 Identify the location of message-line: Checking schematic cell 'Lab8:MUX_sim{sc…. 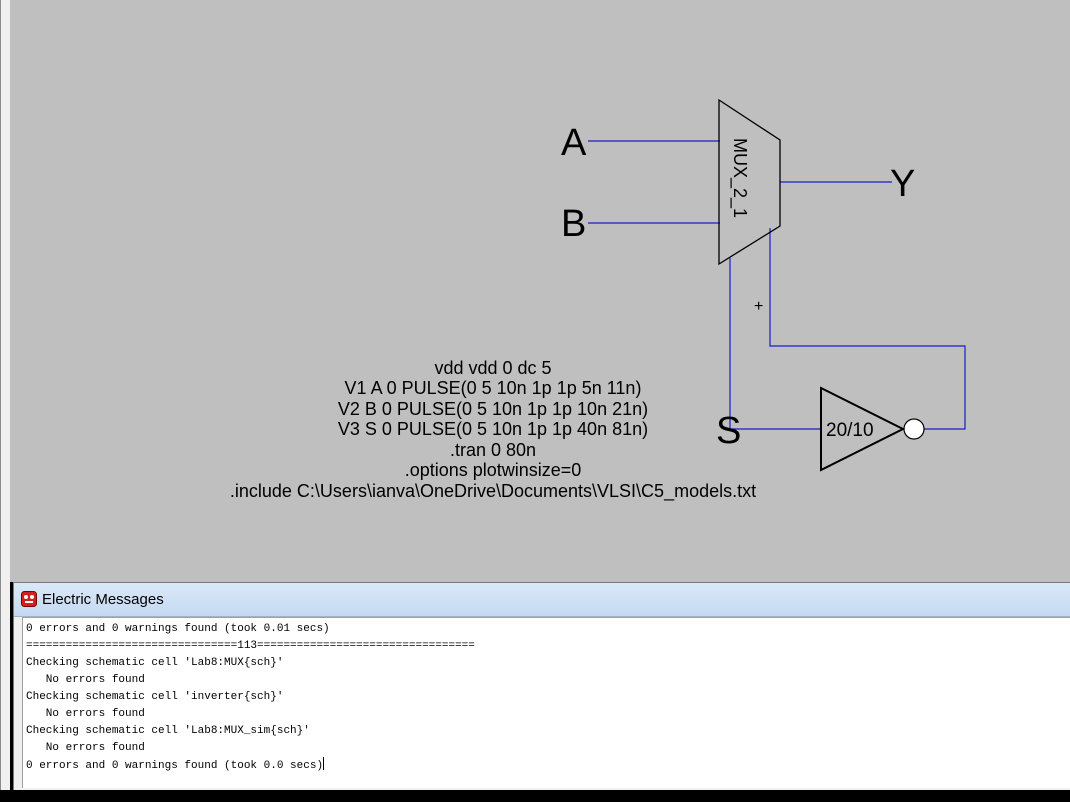
(168, 731).